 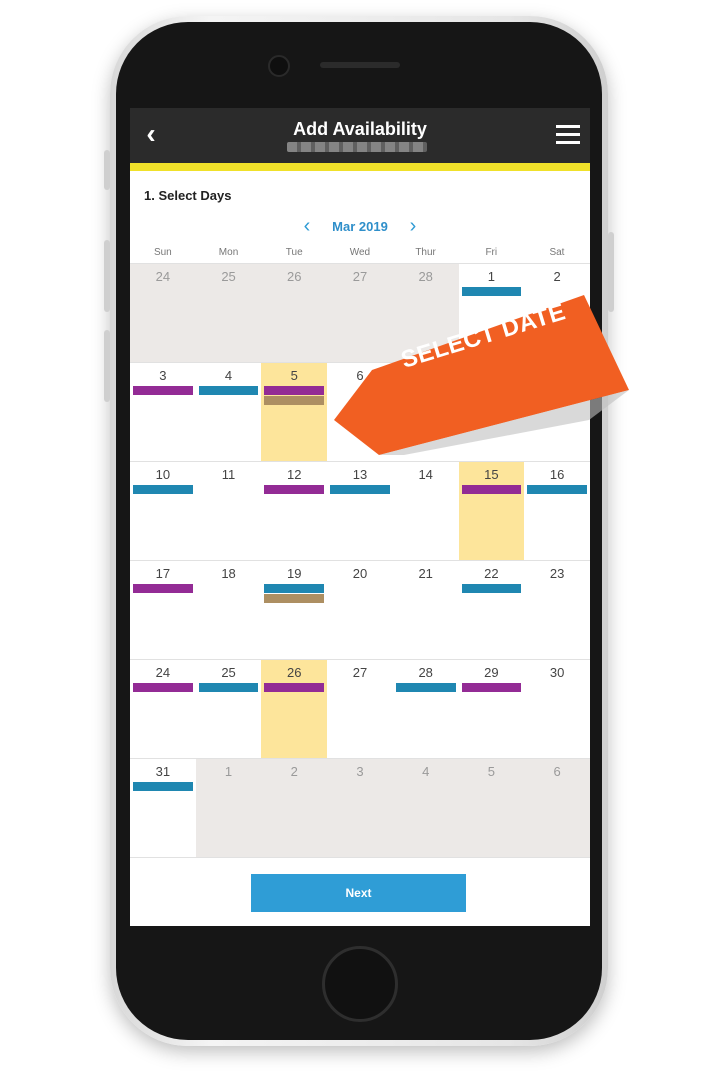 What do you see at coordinates (413, 226) in the screenshot?
I see `chevron-right-icon: ›` at bounding box center [413, 226].